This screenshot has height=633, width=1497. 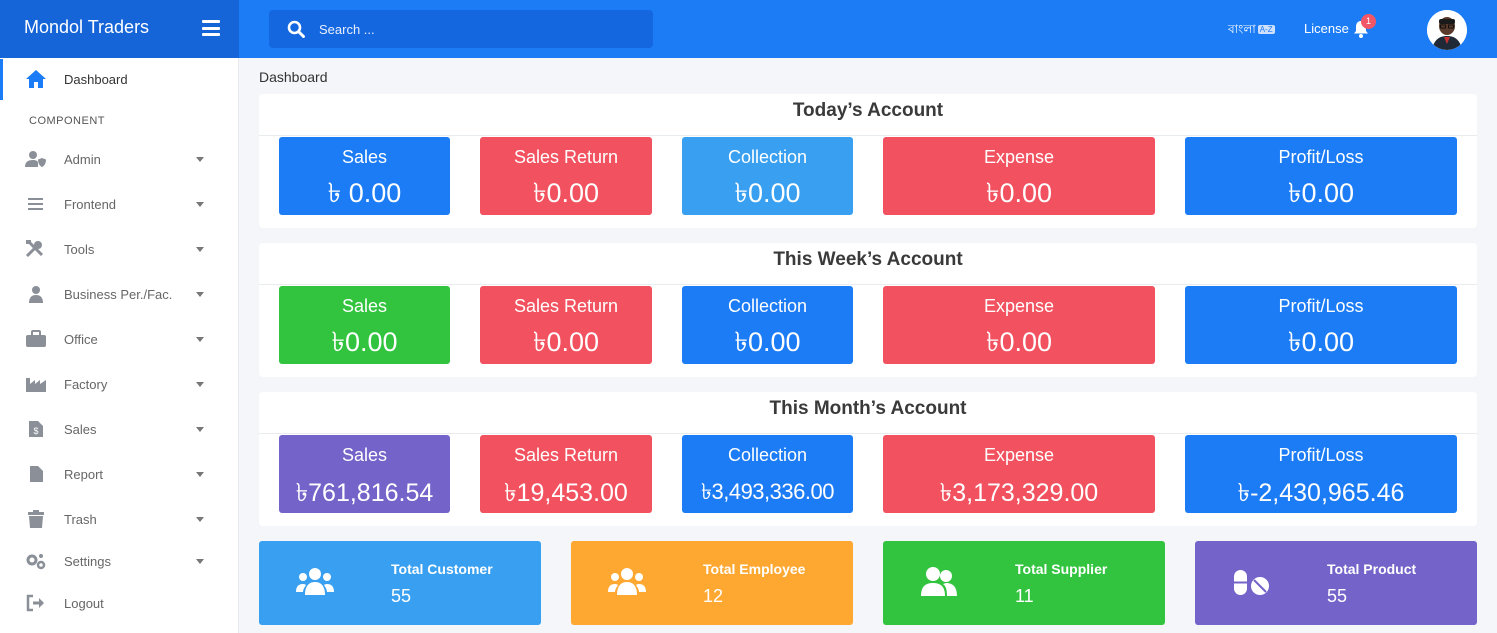 I want to click on sidebar-item-label: Frontend, so click(x=90, y=204).